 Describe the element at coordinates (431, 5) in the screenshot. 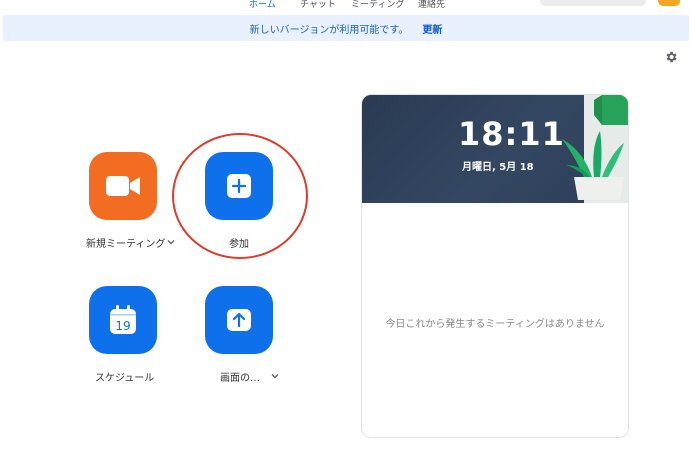

I see `nav-tab-contacts: 連絡先` at that location.